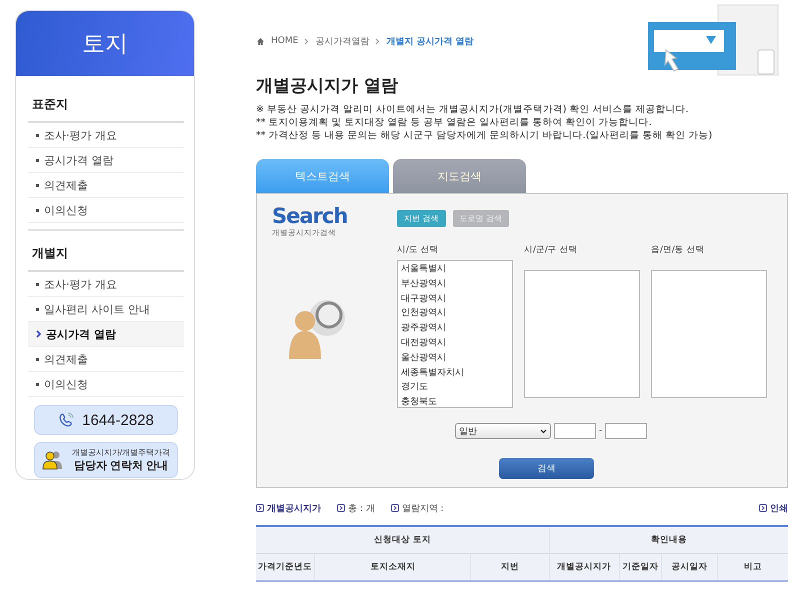  Describe the element at coordinates (690, 567) in the screenshot. I see `column-header: 공시일자` at that location.